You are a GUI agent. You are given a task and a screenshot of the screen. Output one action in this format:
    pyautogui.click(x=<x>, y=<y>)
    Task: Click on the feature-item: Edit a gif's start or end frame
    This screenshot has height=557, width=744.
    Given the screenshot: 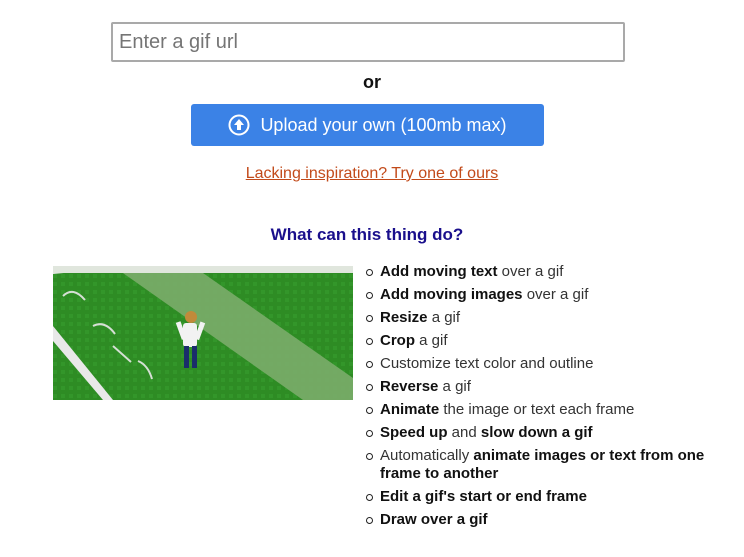 What is the action you would take?
    pyautogui.click(x=548, y=497)
    